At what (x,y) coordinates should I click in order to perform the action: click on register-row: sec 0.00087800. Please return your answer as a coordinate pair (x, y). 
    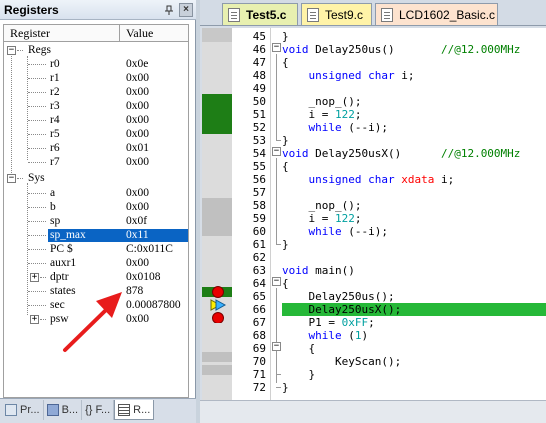
    Looking at the image, I should click on (96, 305).